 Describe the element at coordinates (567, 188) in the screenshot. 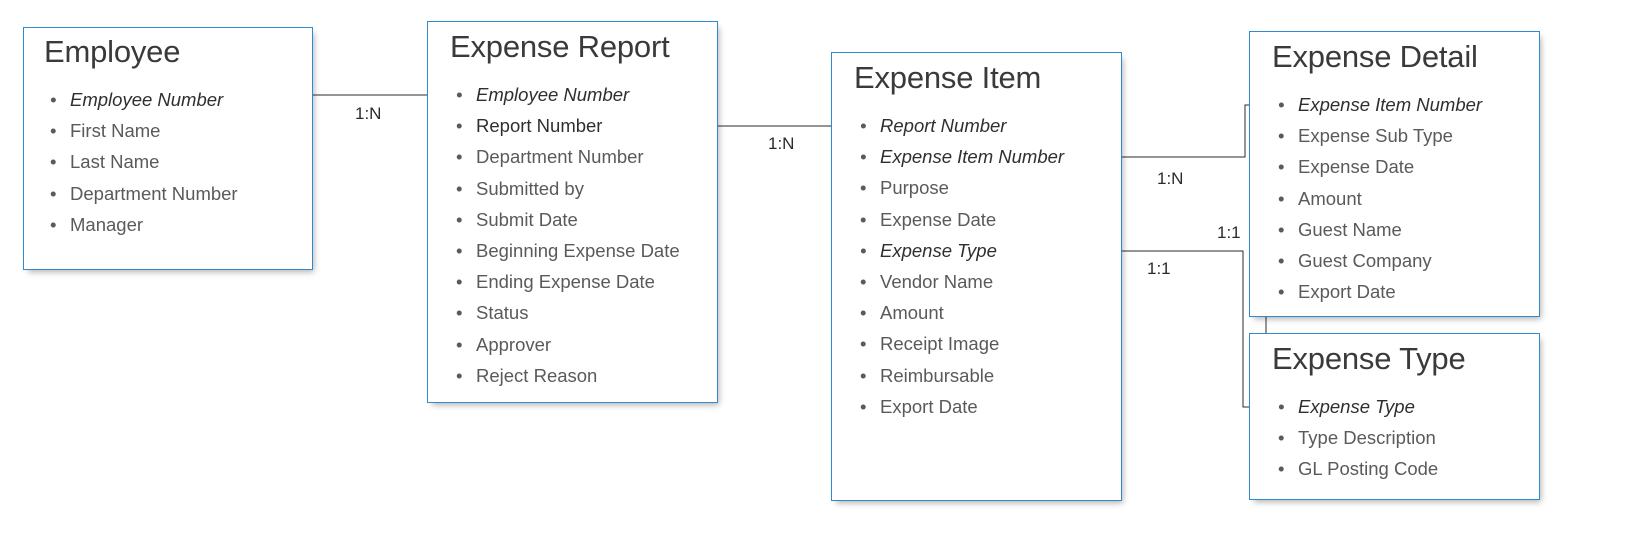

I see `attribute-item: Submitted by` at that location.